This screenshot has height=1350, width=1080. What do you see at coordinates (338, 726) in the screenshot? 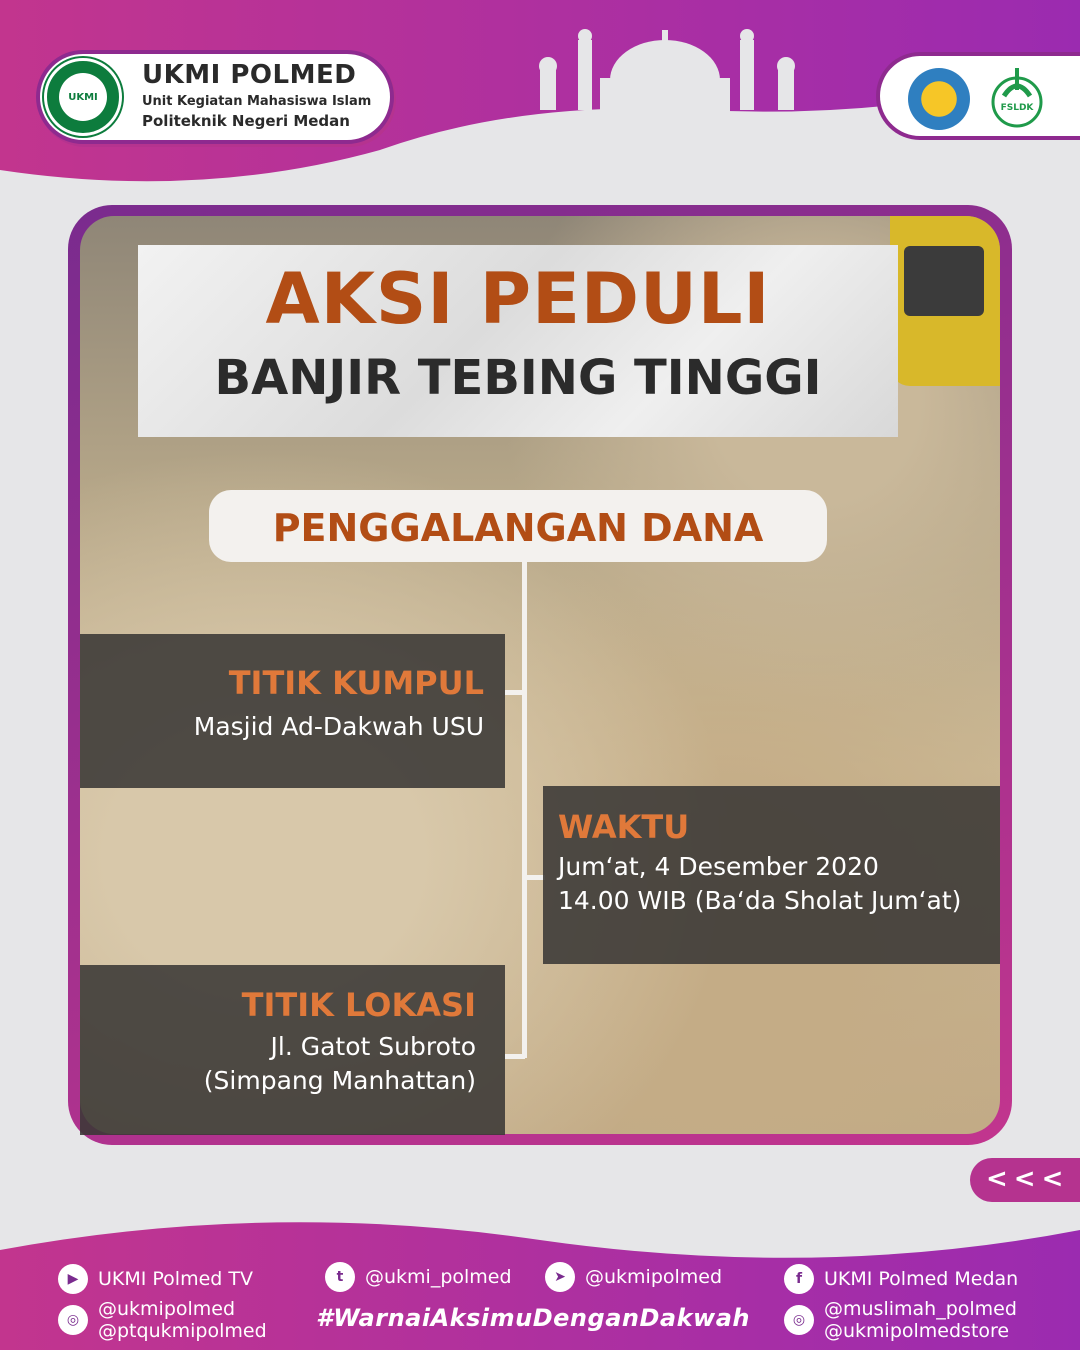
I see `kumpul-text: Masjid Ad-Dakwah USU` at bounding box center [338, 726].